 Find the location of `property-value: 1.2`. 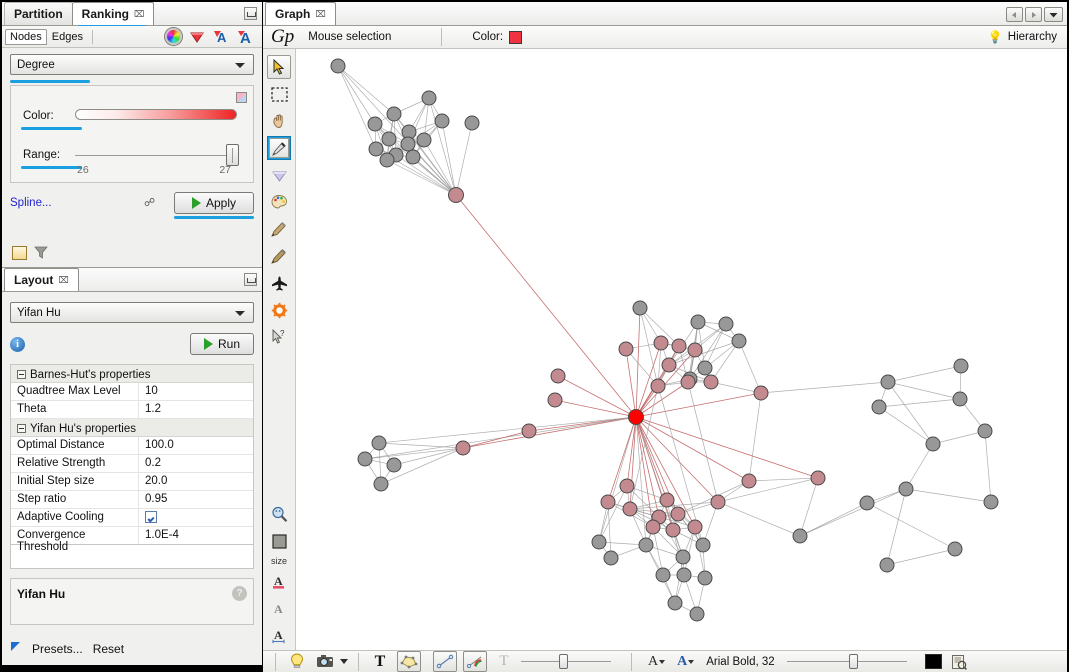

property-value: 1.2 is located at coordinates (196, 409).